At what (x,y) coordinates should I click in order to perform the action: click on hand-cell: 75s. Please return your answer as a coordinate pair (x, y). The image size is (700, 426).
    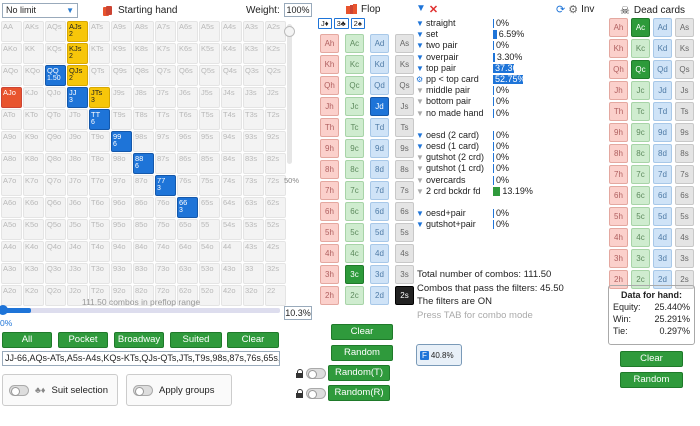
    Looking at the image, I should click on (209, 185).